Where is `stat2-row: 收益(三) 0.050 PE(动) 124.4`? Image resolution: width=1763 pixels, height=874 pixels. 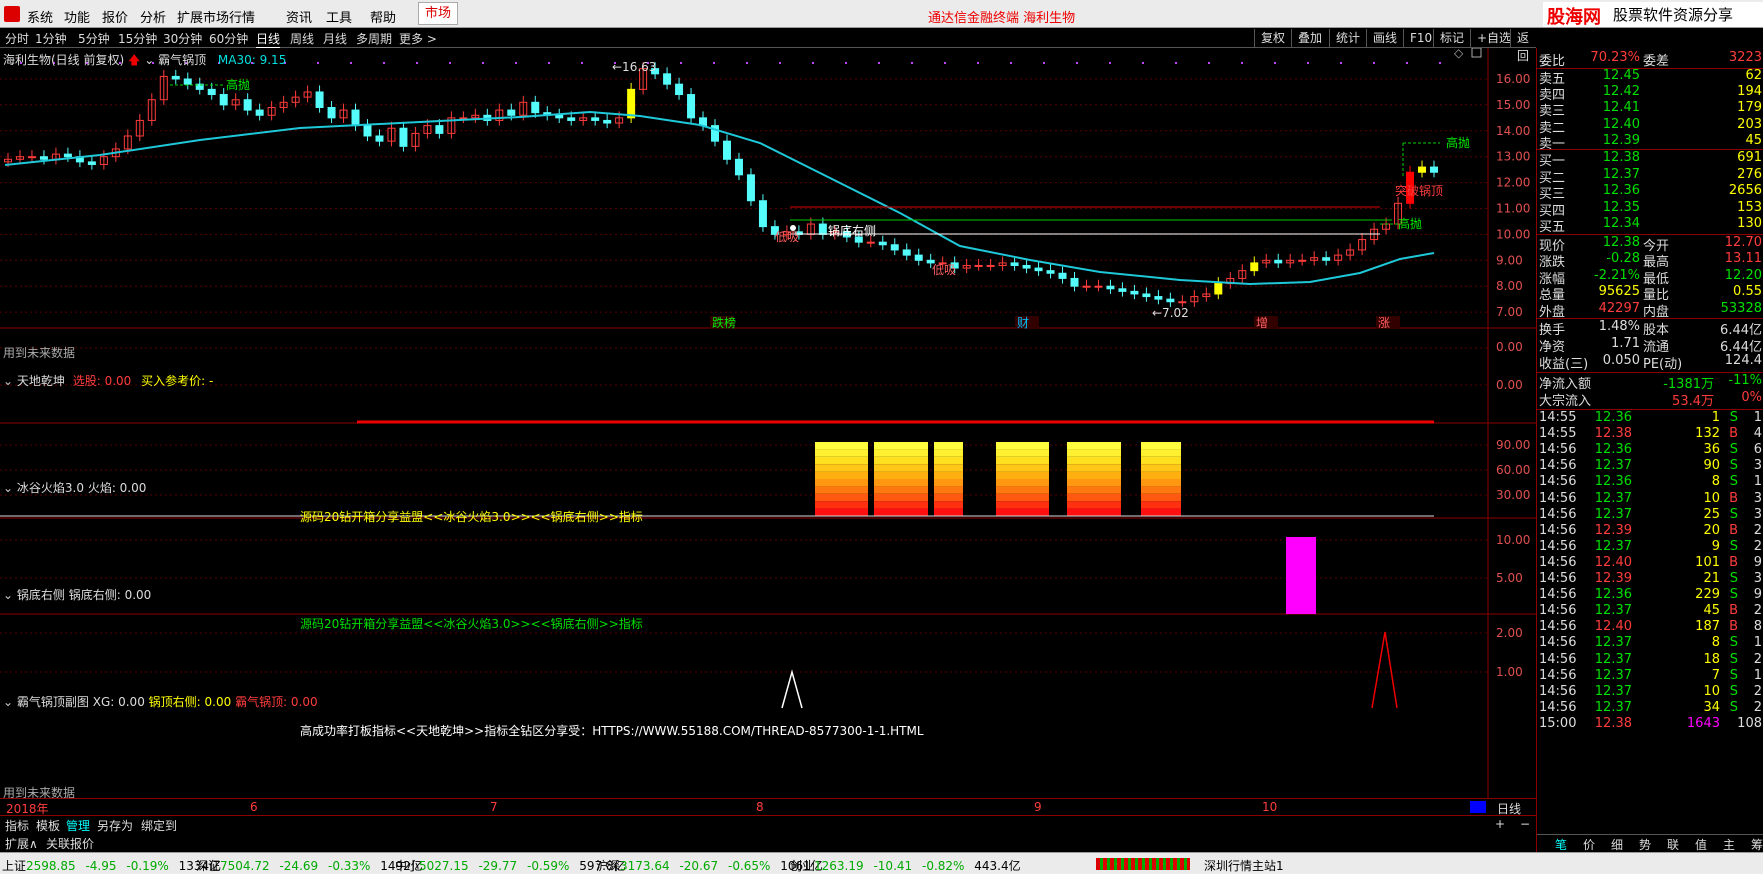 stat2-row: 收益(三) 0.050 PE(动) 124.4 is located at coordinates (1650, 362).